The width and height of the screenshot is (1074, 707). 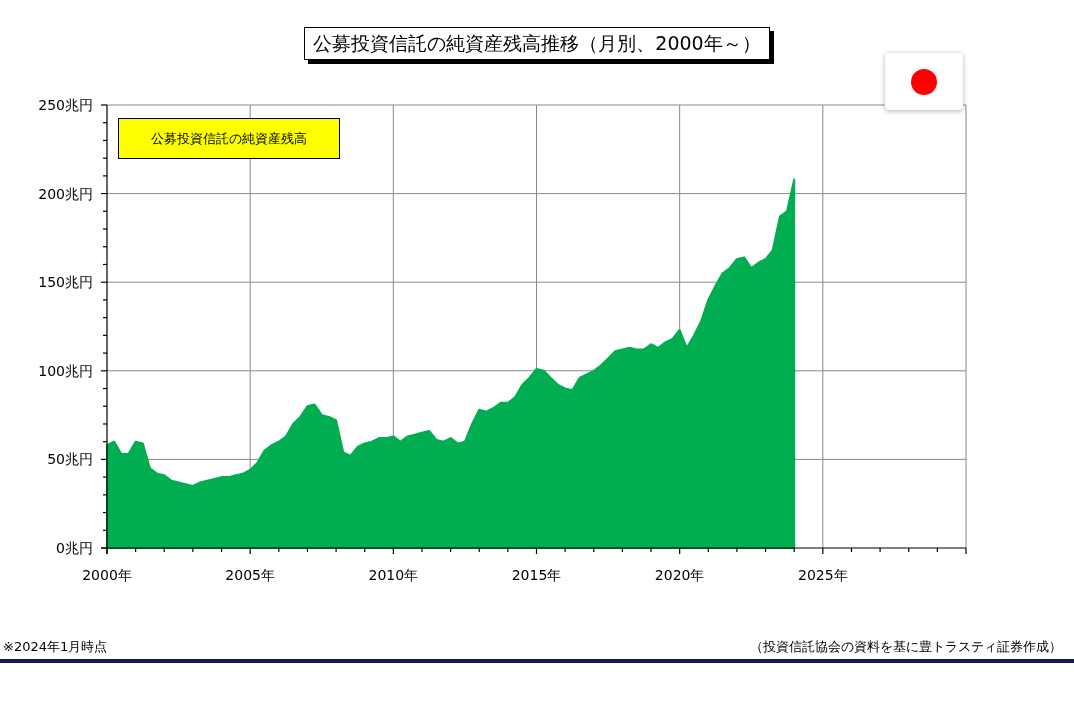 What do you see at coordinates (823, 575) in the screenshot?
I see `x-tick-label: 2025年` at bounding box center [823, 575].